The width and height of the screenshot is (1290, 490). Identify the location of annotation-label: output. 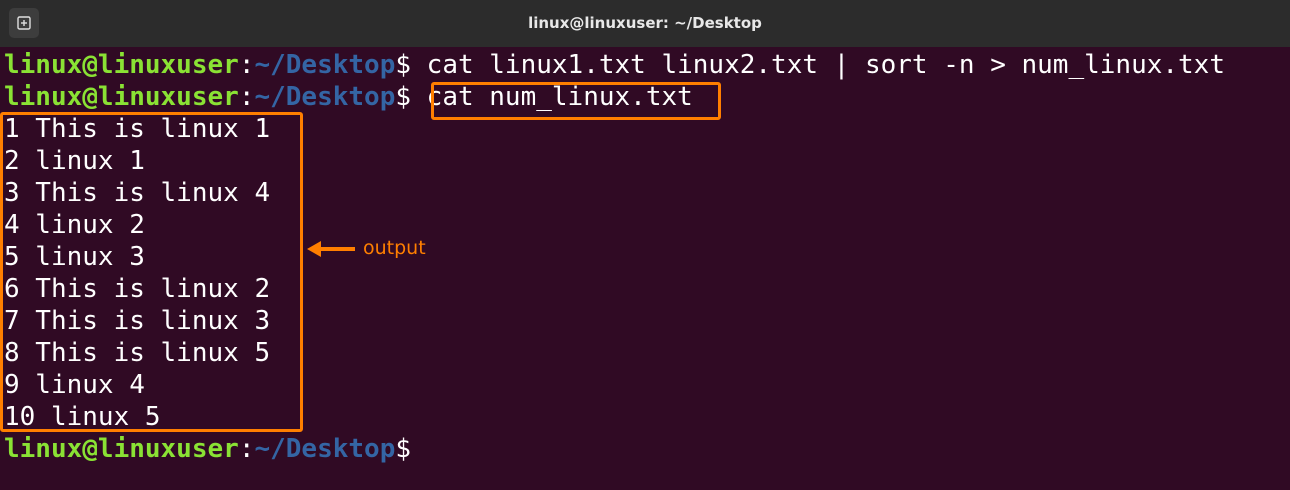
(394, 248).